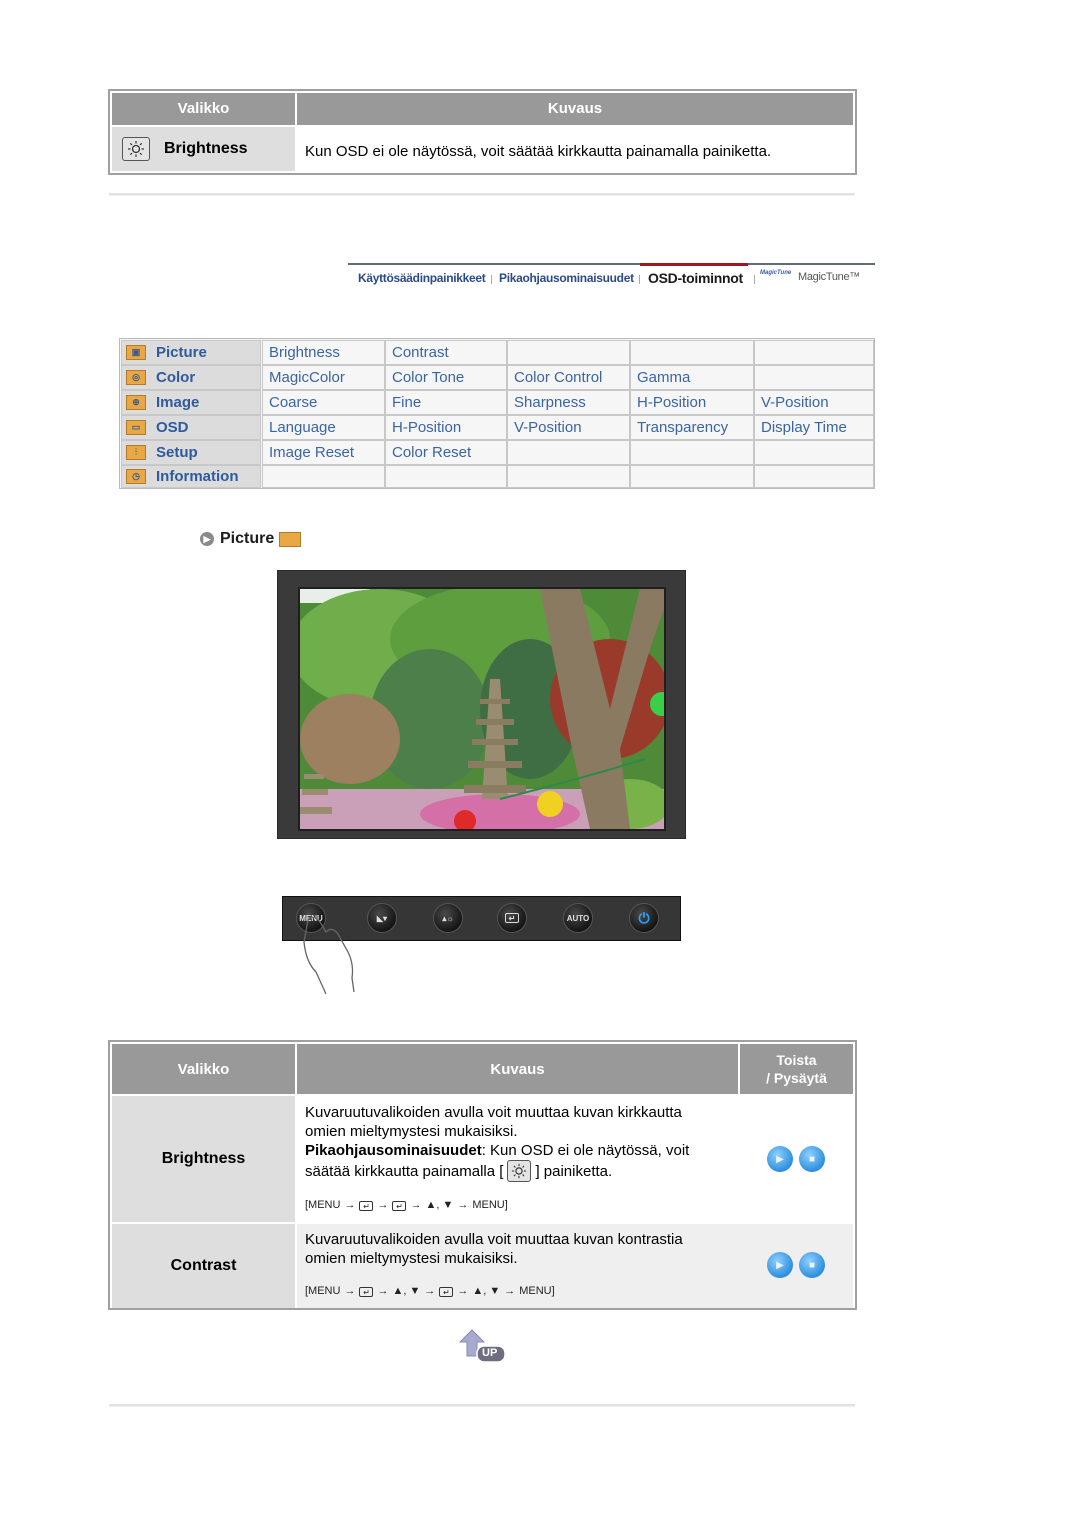  I want to click on osd-item-image-reset: Image Reset, so click(323, 452).